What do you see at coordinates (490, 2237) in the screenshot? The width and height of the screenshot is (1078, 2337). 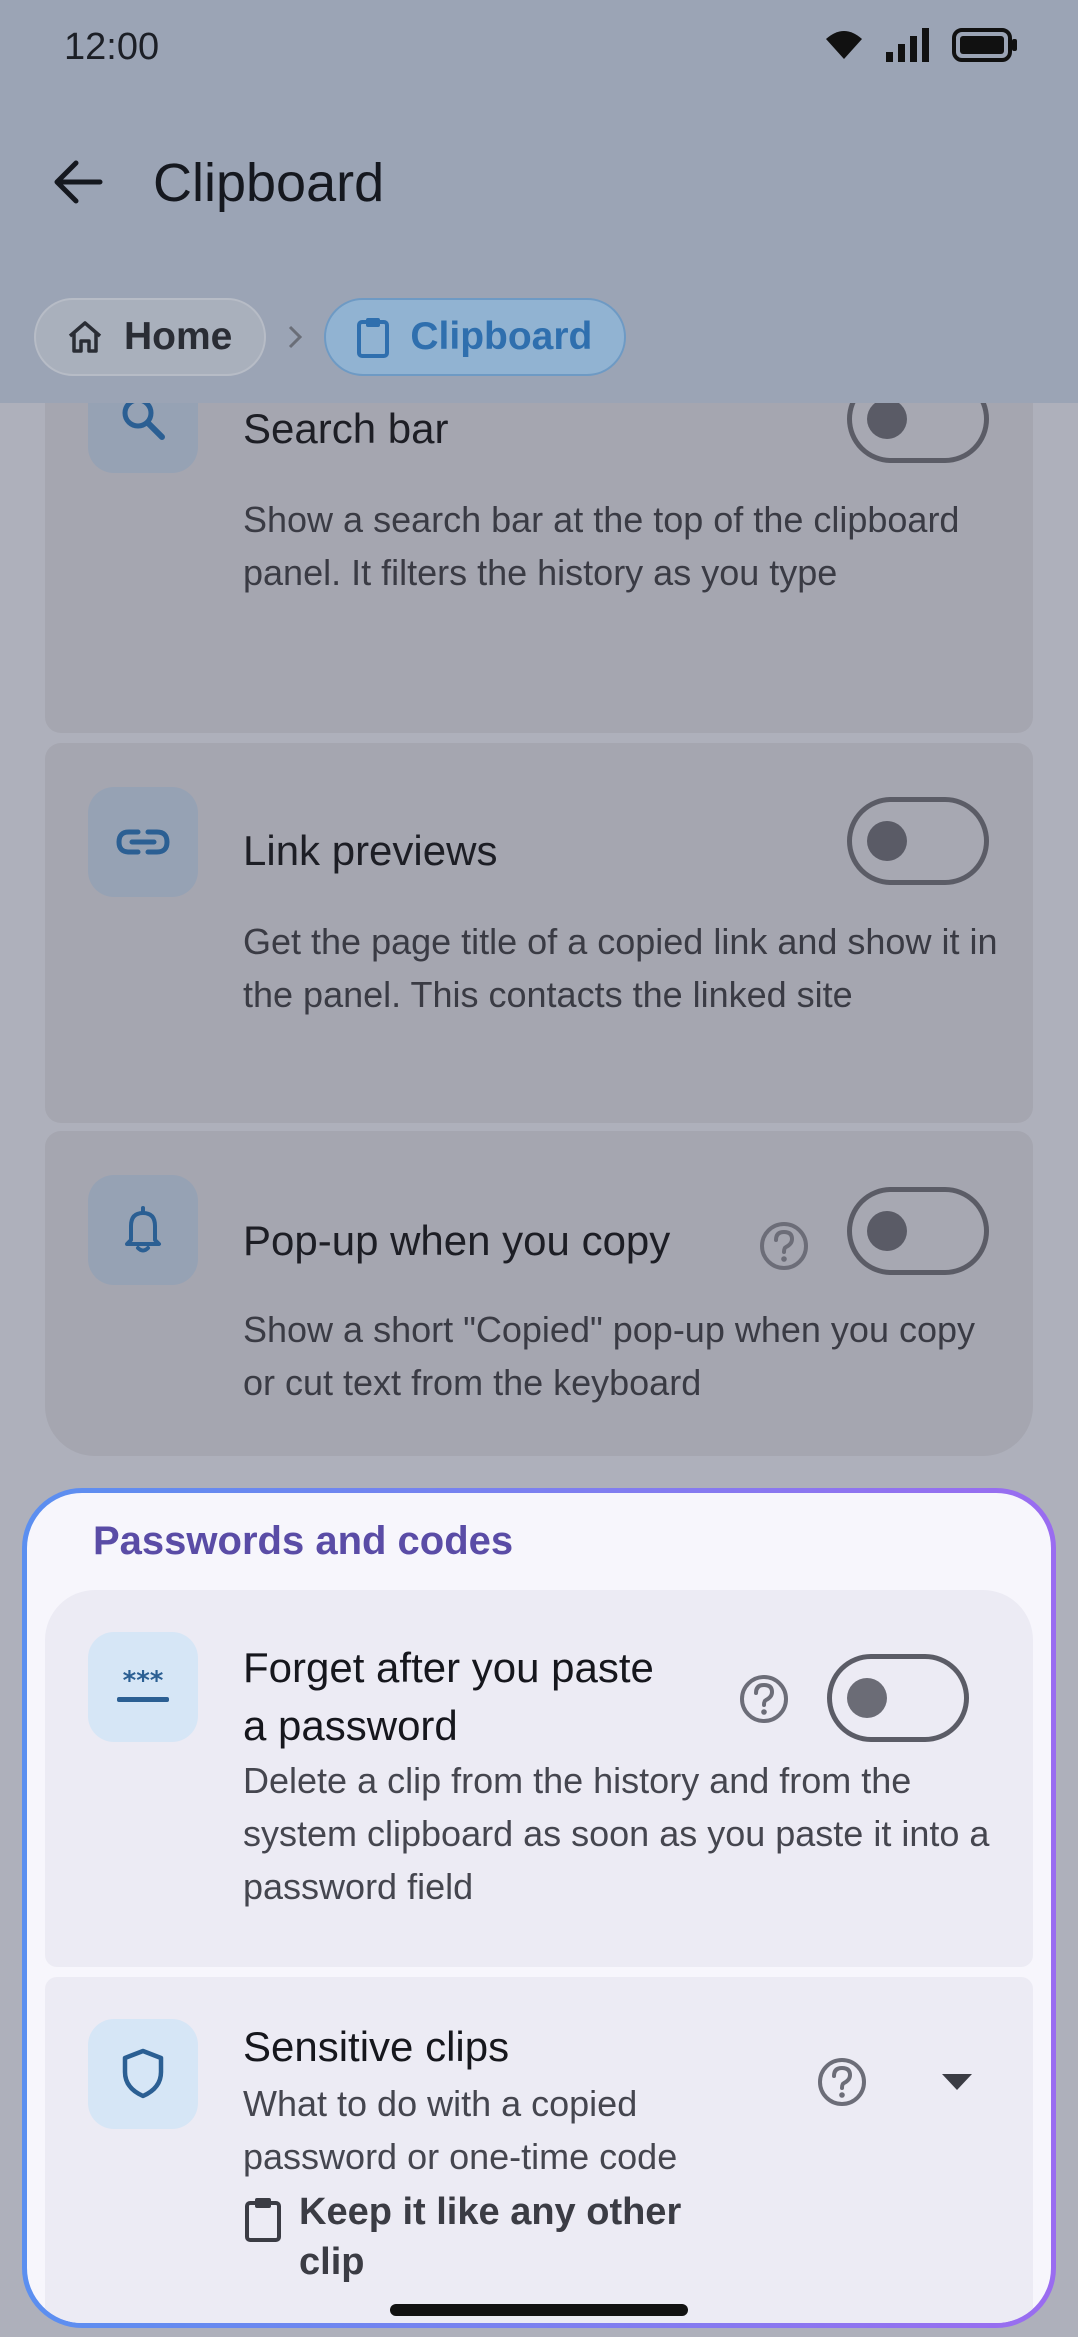 I see `selected-value: Keep it like any other clip` at bounding box center [490, 2237].